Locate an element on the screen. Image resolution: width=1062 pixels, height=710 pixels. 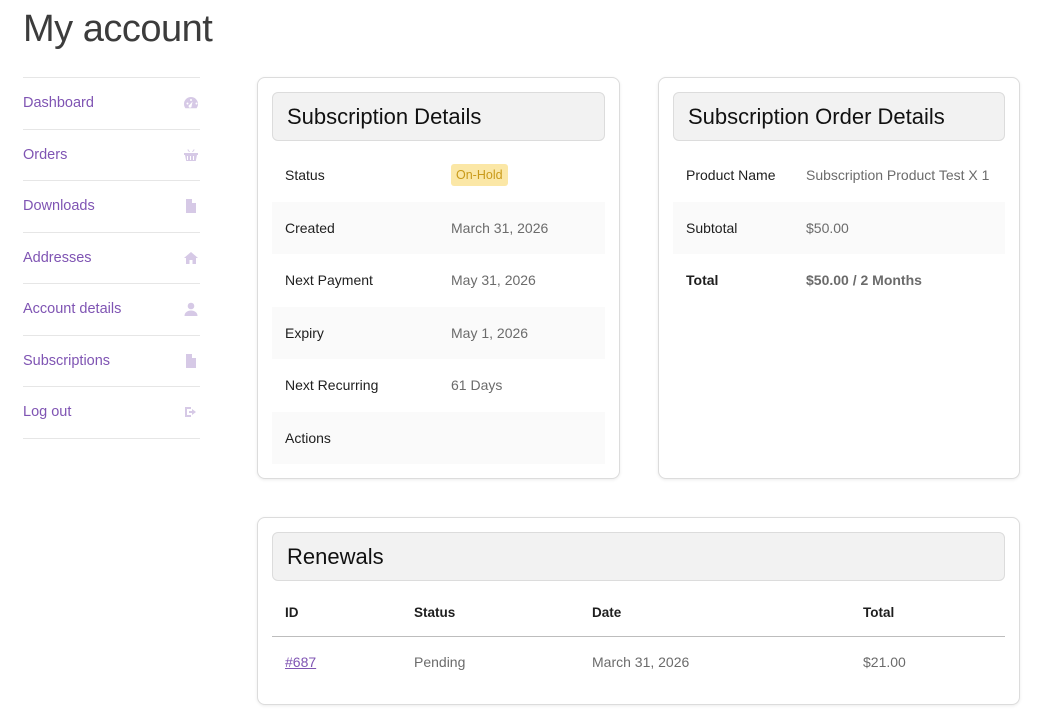
detail-value: 61 Days is located at coordinates (477, 385).